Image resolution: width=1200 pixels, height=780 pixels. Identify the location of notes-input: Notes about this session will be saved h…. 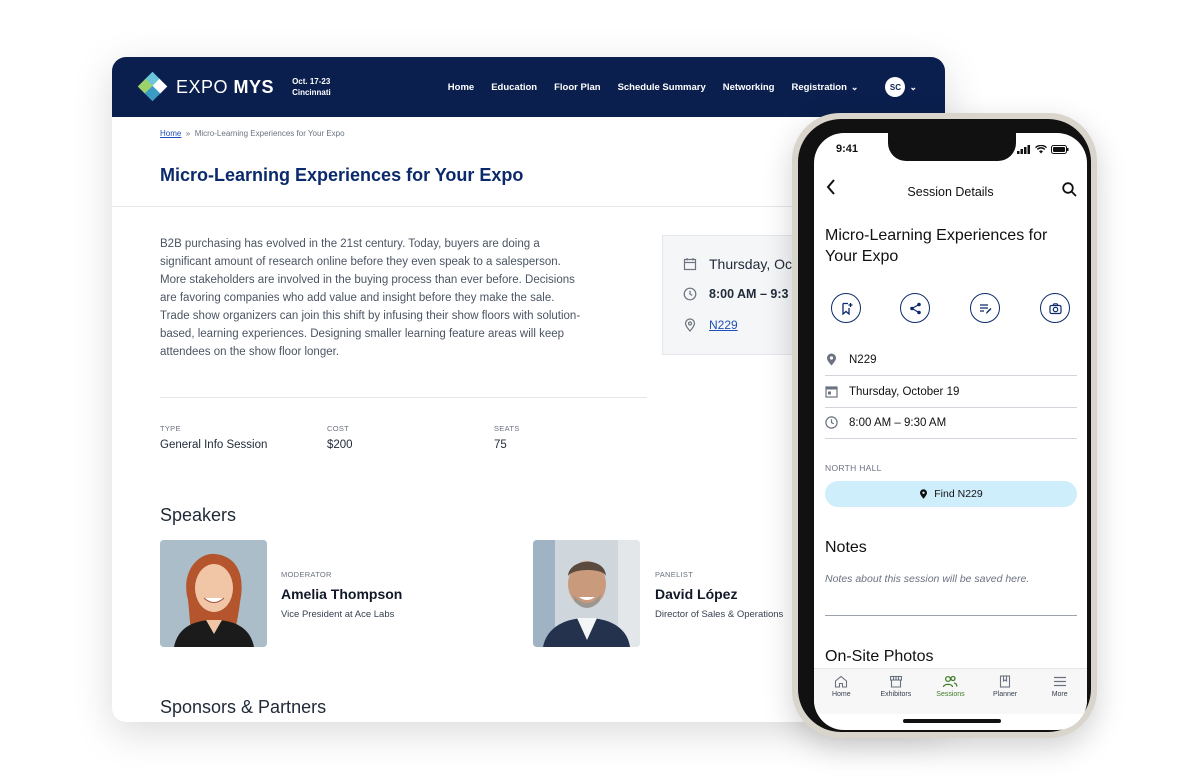
(935, 579).